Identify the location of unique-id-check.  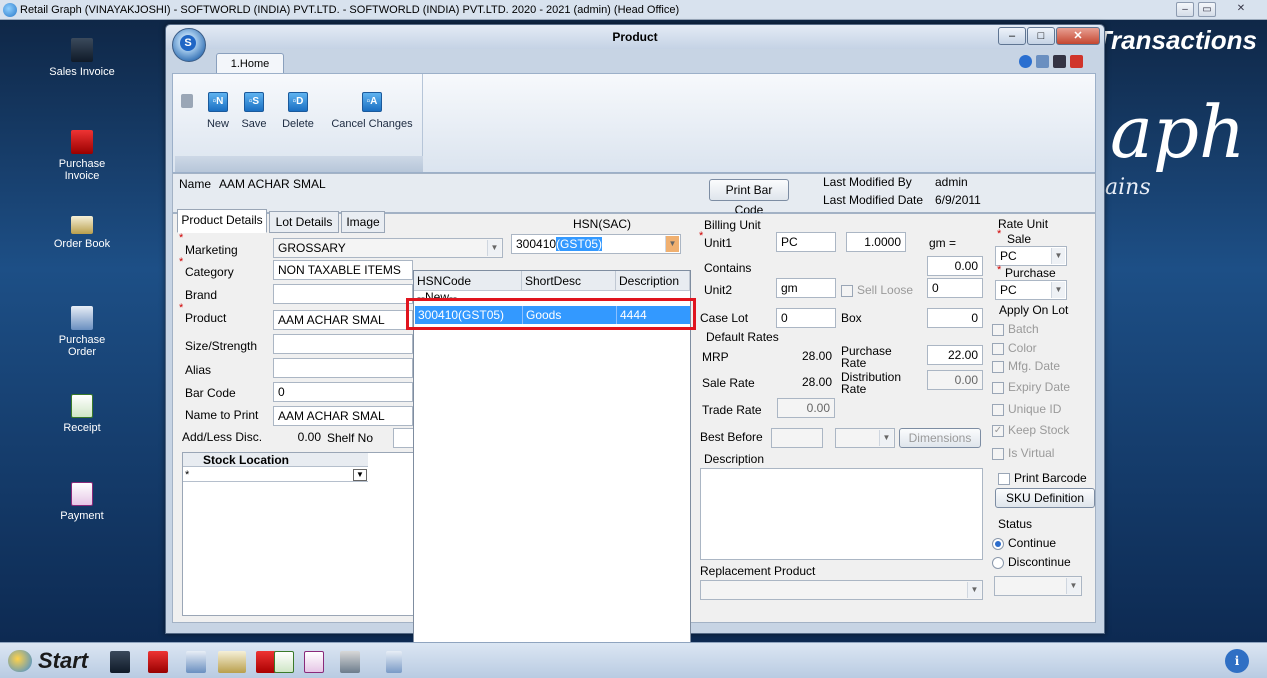
(998, 409).